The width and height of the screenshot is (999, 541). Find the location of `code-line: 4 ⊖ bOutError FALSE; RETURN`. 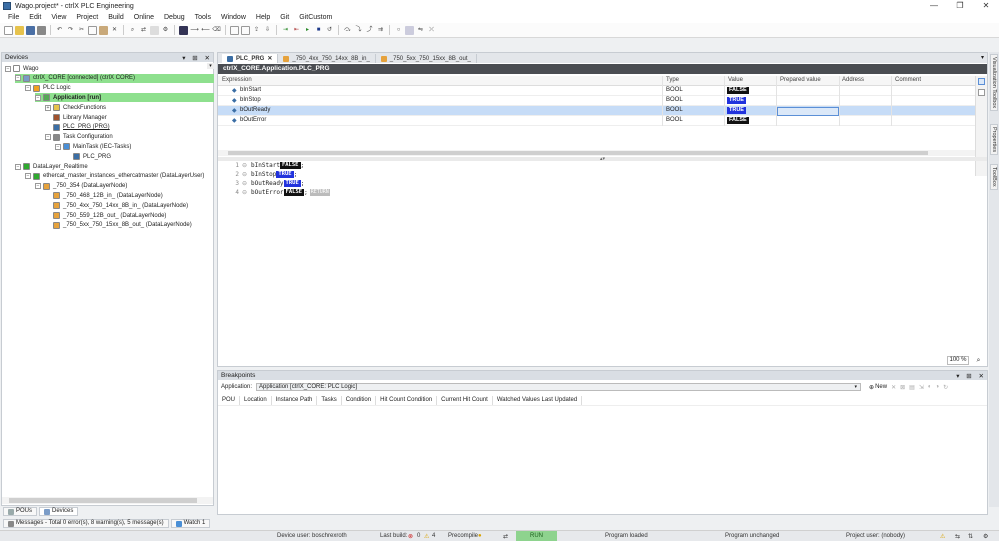

code-line: 4 ⊖ bOutError FALSE; RETURN is located at coordinates (602, 192).